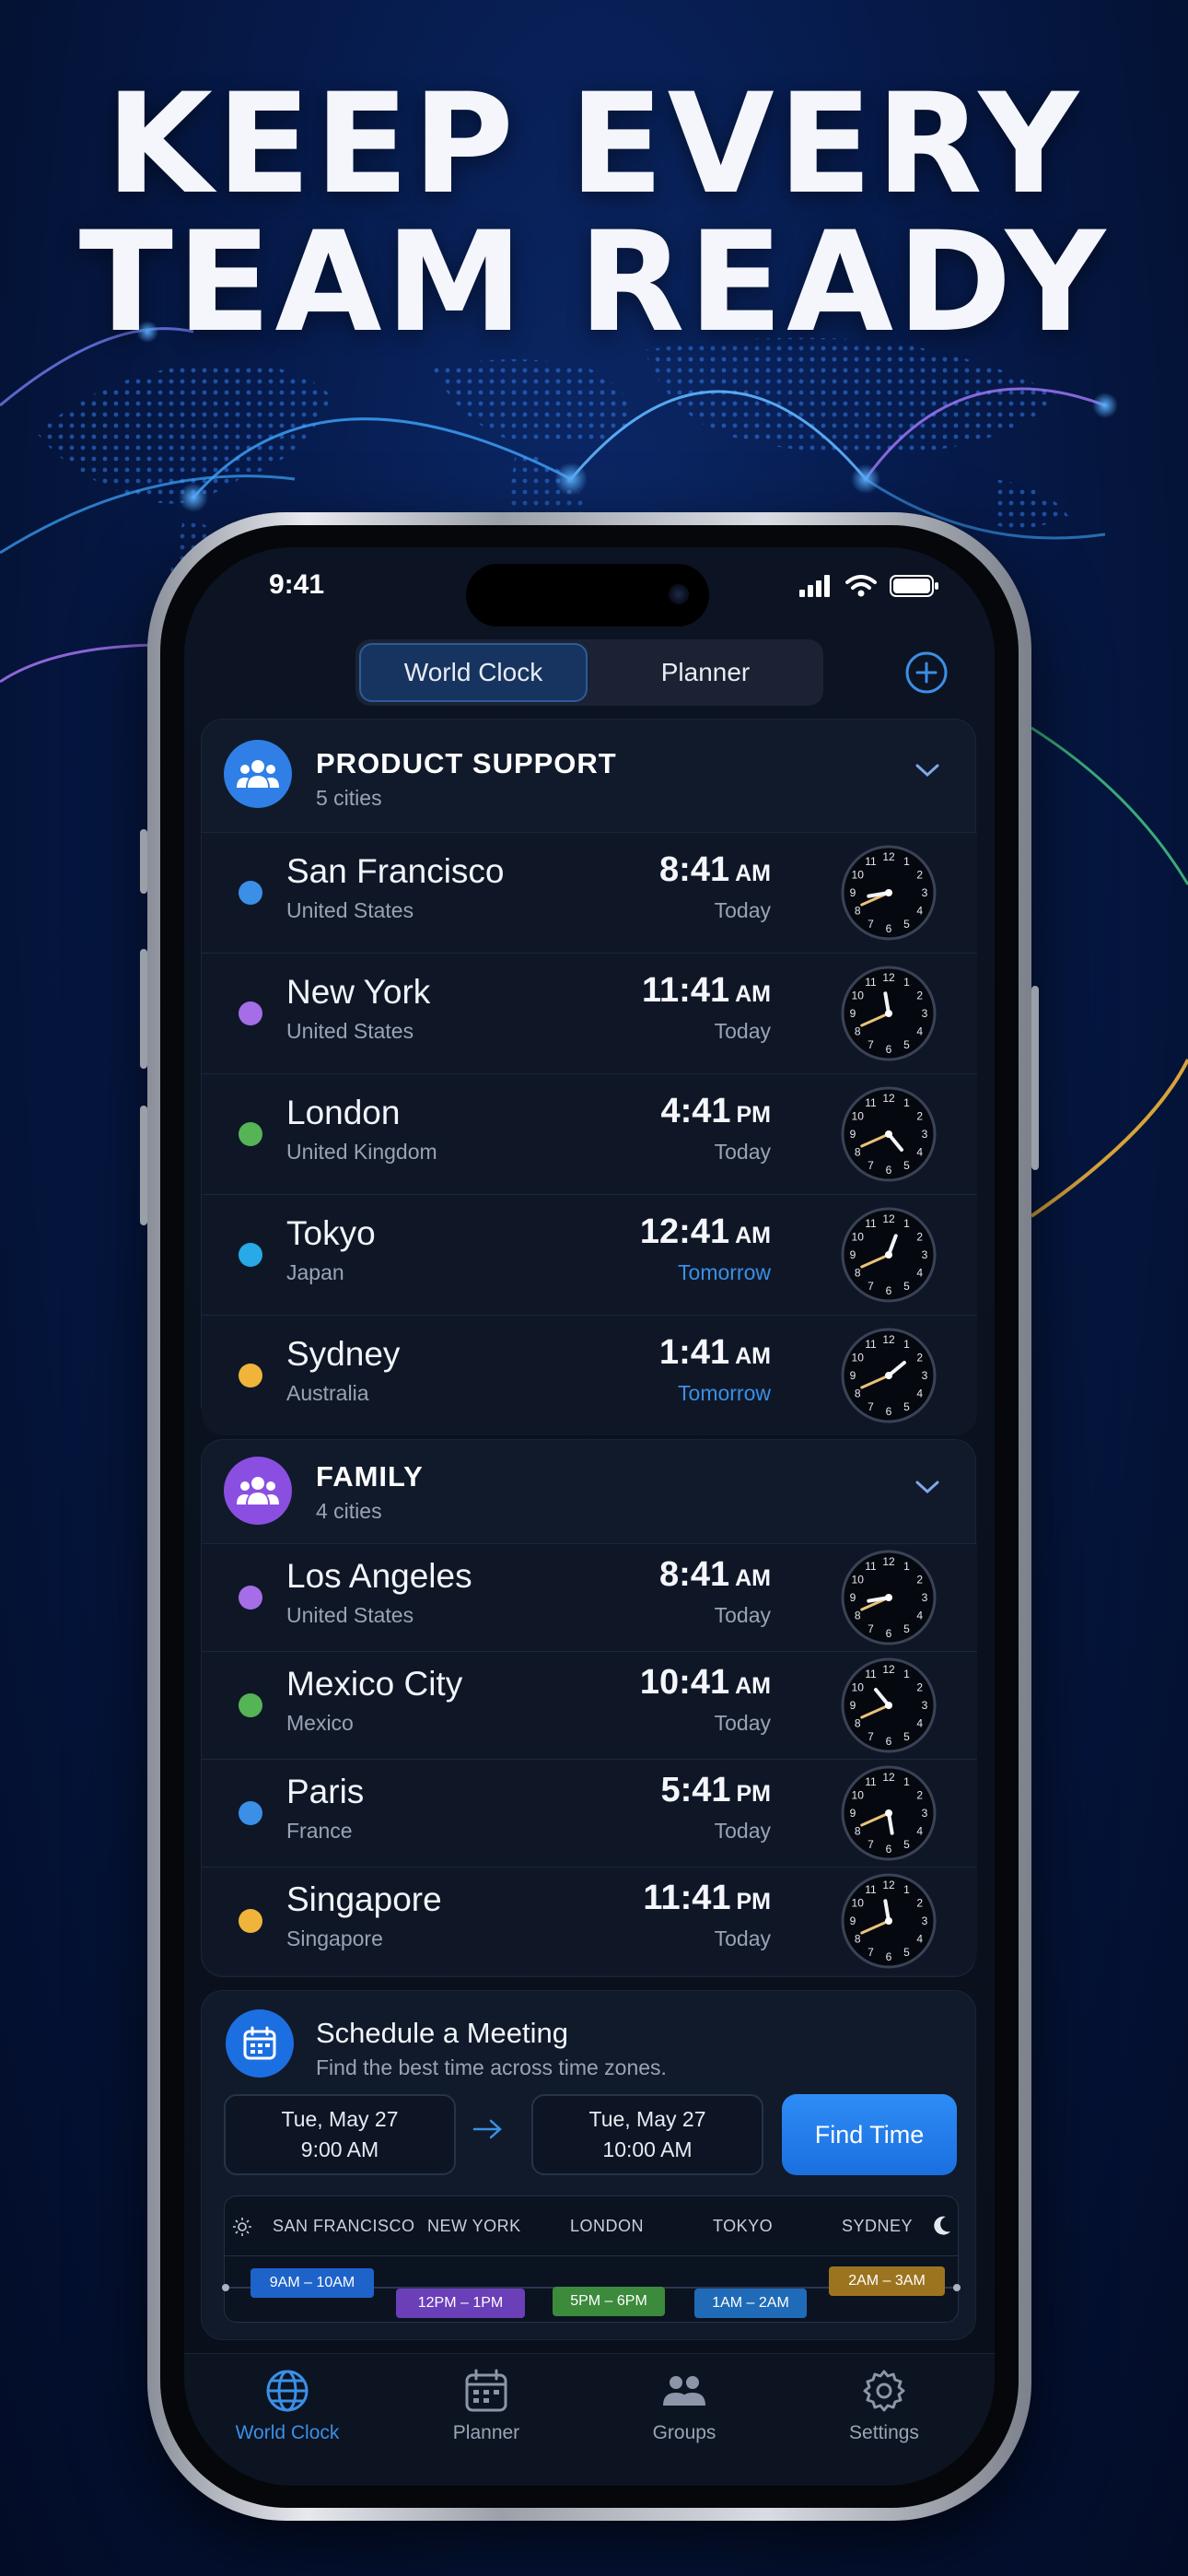  What do you see at coordinates (349, 1511) in the screenshot?
I see `group-city-count: 4 cities` at bounding box center [349, 1511].